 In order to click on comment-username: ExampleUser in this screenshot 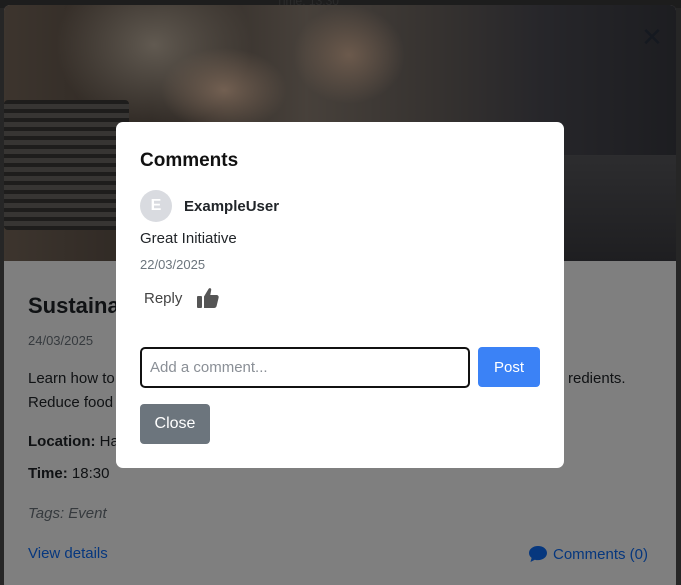, I will do `click(232, 206)`.